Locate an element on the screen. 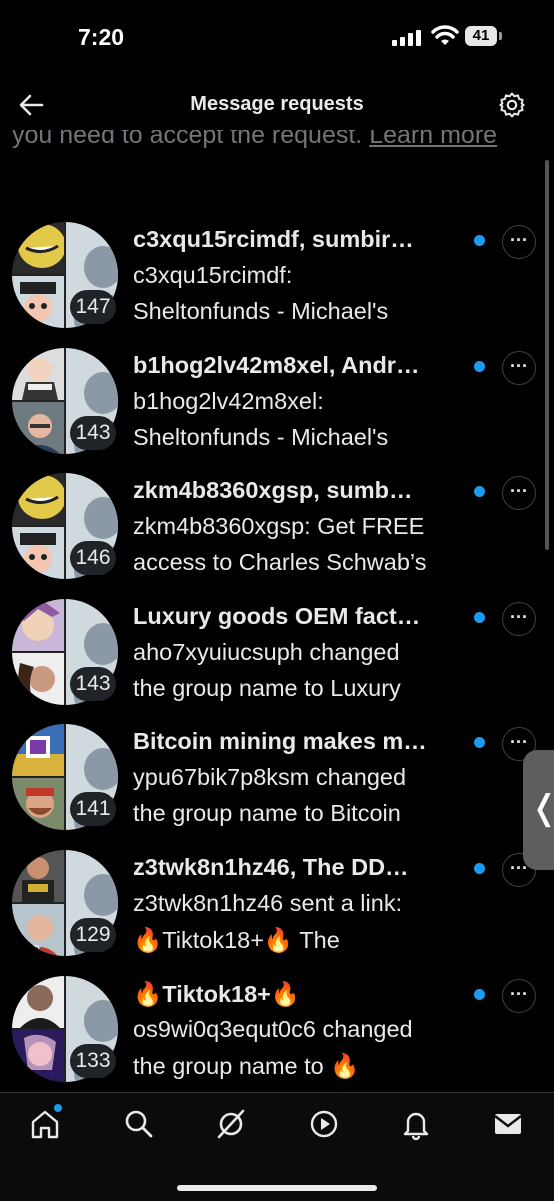  settings-gear-icon is located at coordinates (512, 105).